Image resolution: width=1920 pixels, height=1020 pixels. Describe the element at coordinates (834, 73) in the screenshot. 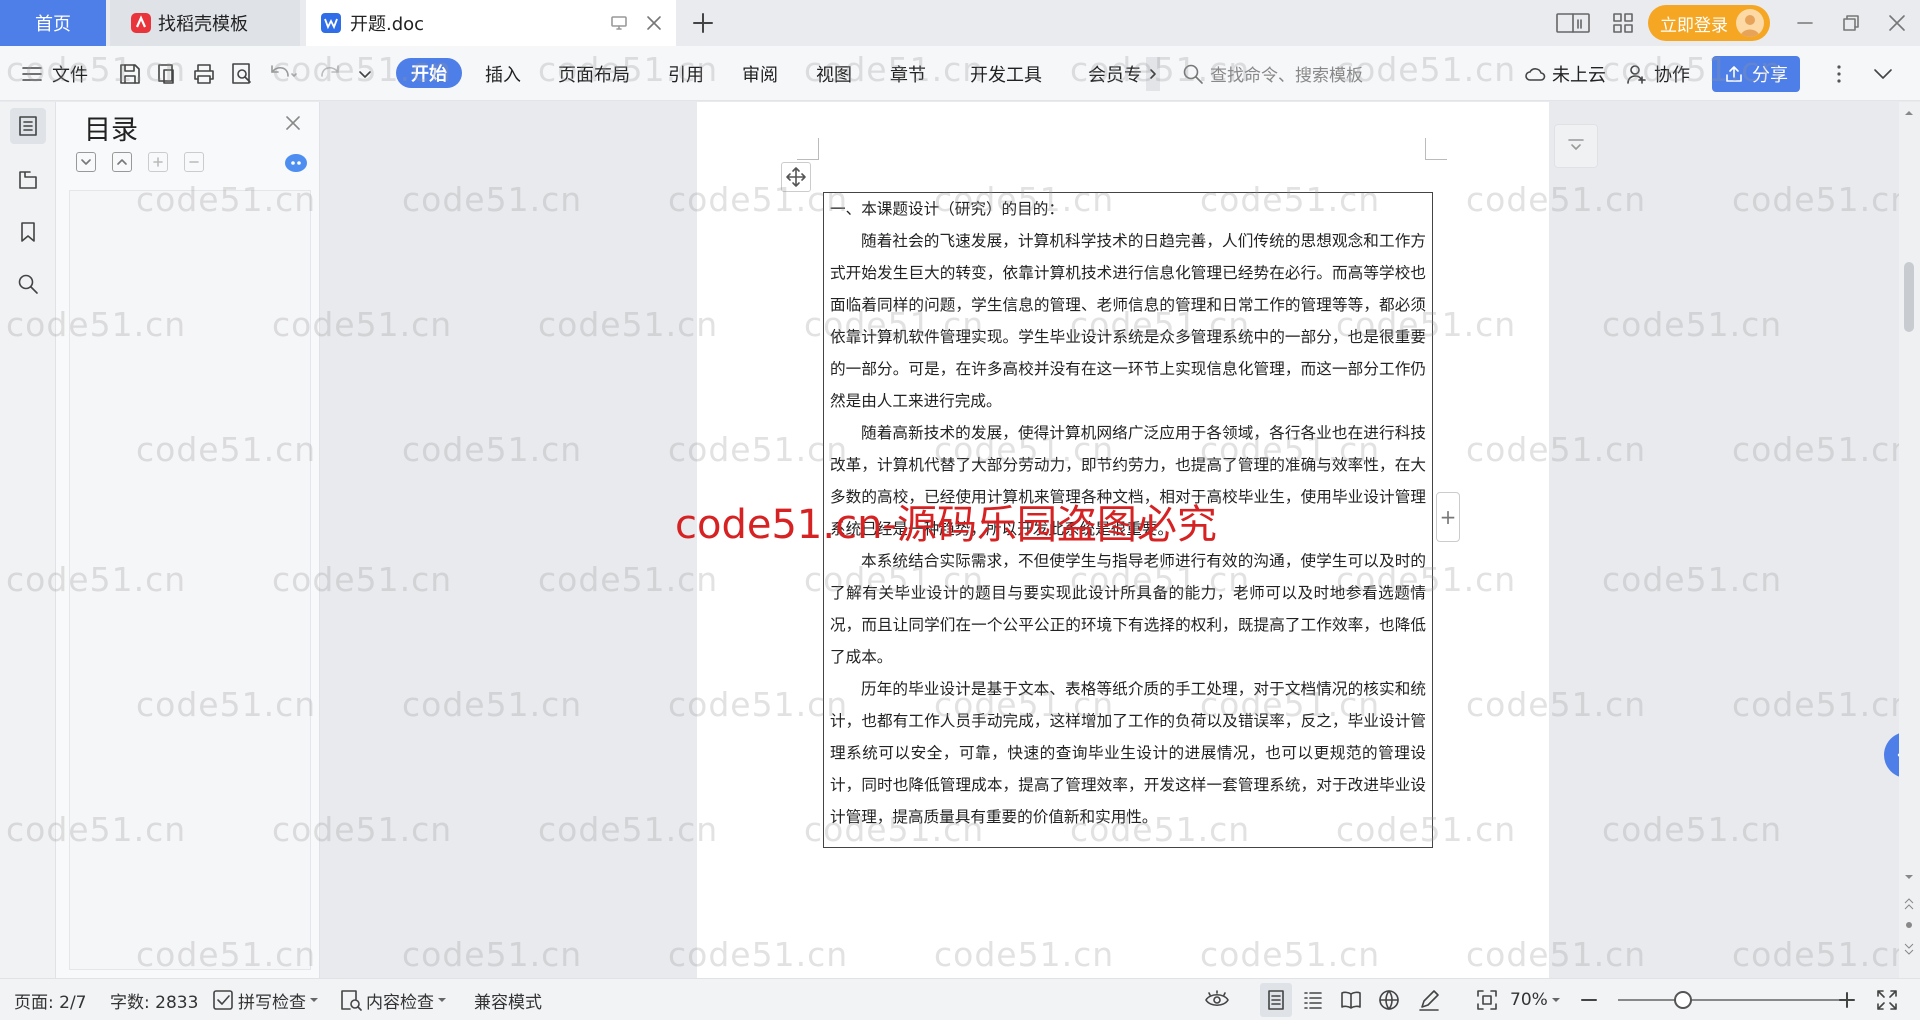

I see `ribbon-tab-view: 视图` at that location.